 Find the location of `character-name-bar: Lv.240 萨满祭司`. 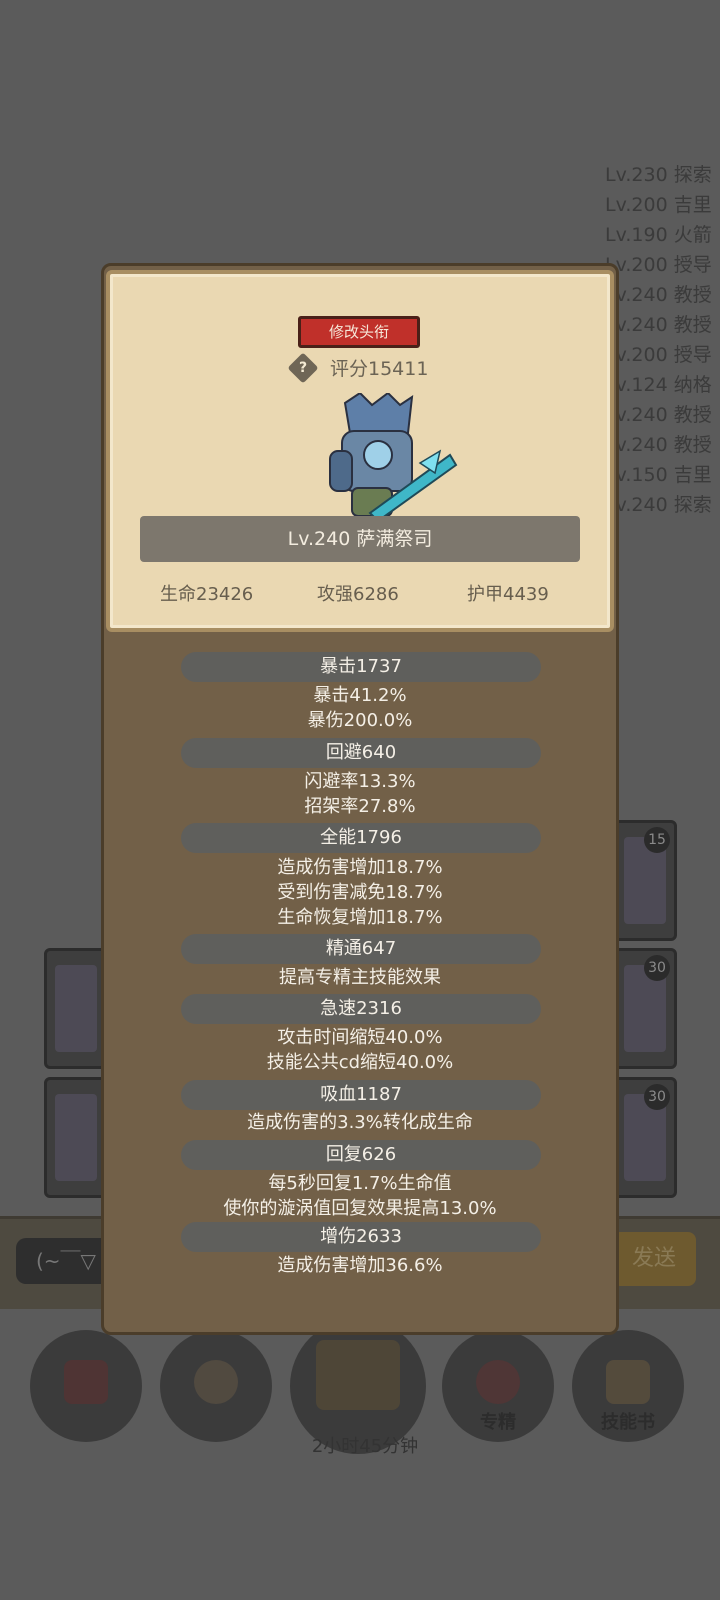

character-name-bar: Lv.240 萨满祭司 is located at coordinates (360, 539).